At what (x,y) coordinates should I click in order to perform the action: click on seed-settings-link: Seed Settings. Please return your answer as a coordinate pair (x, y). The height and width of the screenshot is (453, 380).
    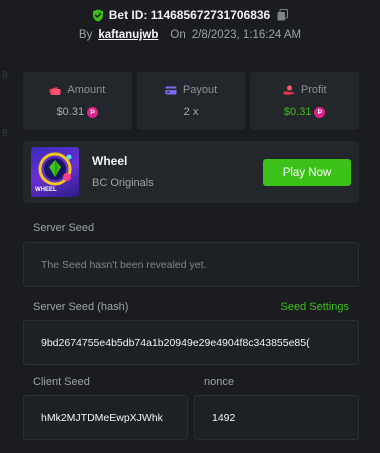
    Looking at the image, I should click on (315, 307).